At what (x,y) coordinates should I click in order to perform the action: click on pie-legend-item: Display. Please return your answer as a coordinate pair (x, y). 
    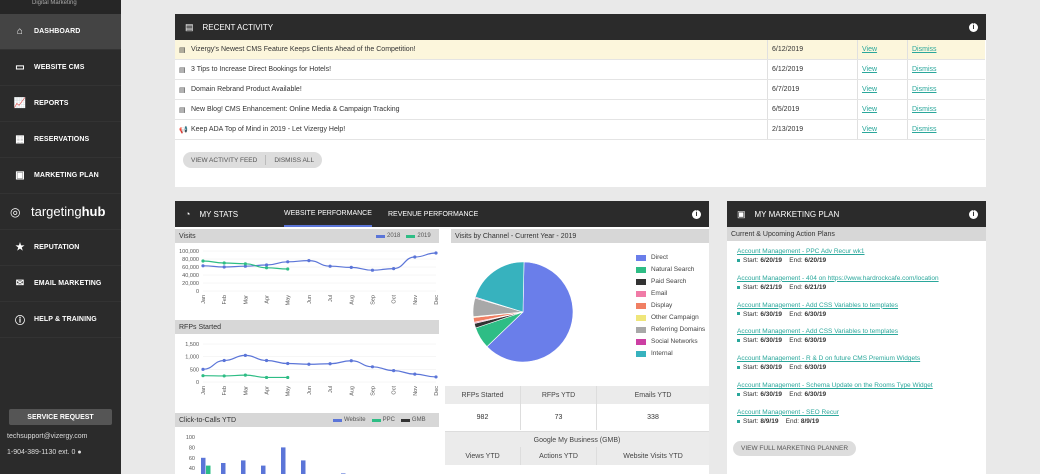
    Looking at the image, I should click on (654, 305).